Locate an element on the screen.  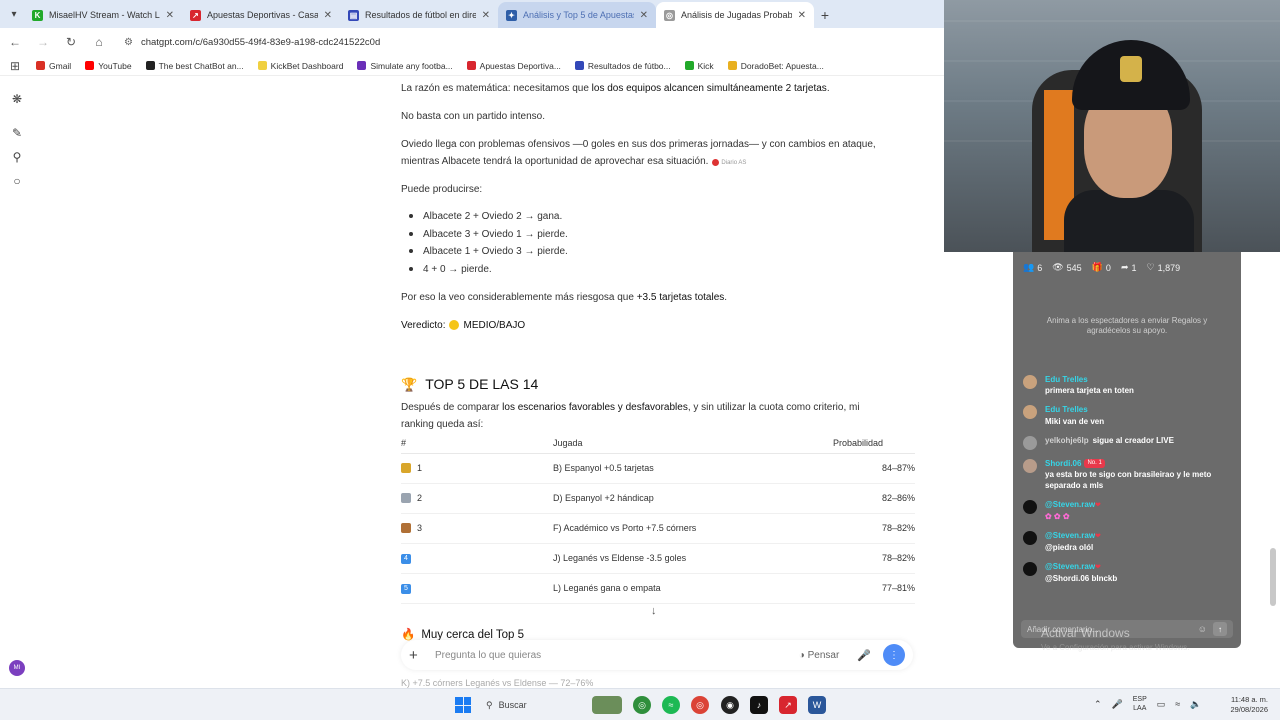
user-avatar: MI is located at coordinates (17, 668).